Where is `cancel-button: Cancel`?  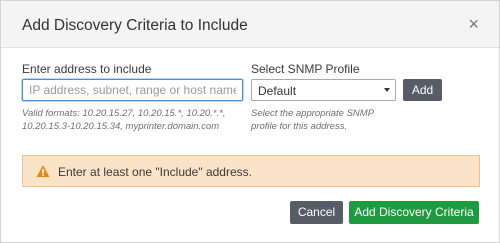
cancel-button: Cancel is located at coordinates (316, 212).